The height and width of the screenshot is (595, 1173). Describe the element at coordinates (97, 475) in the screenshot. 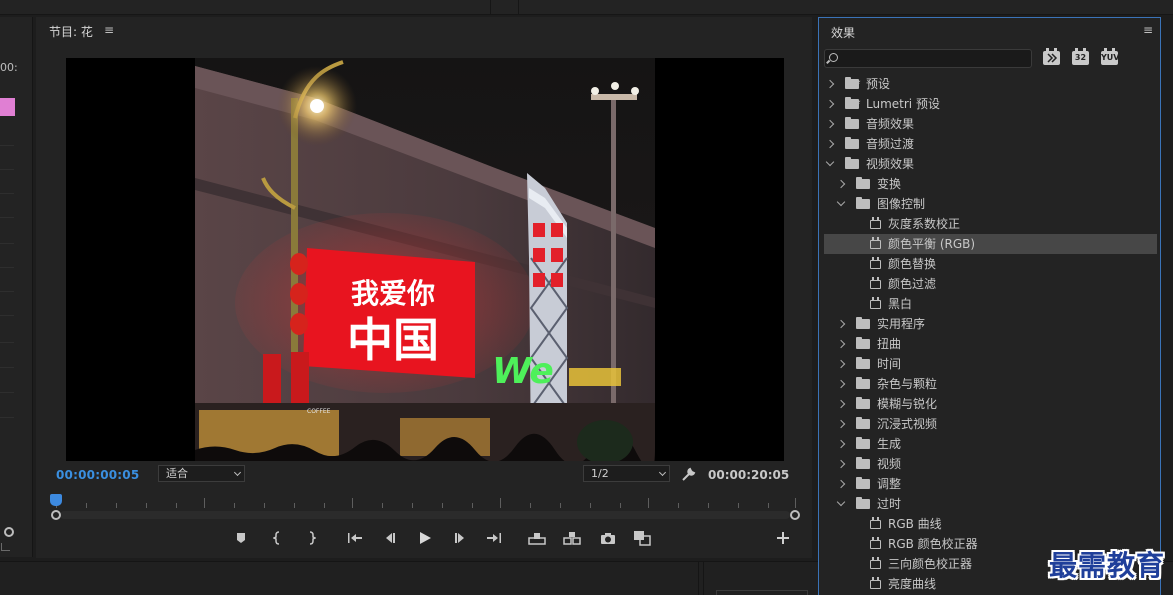

I see `current-timecode: 00:00:00:05` at that location.